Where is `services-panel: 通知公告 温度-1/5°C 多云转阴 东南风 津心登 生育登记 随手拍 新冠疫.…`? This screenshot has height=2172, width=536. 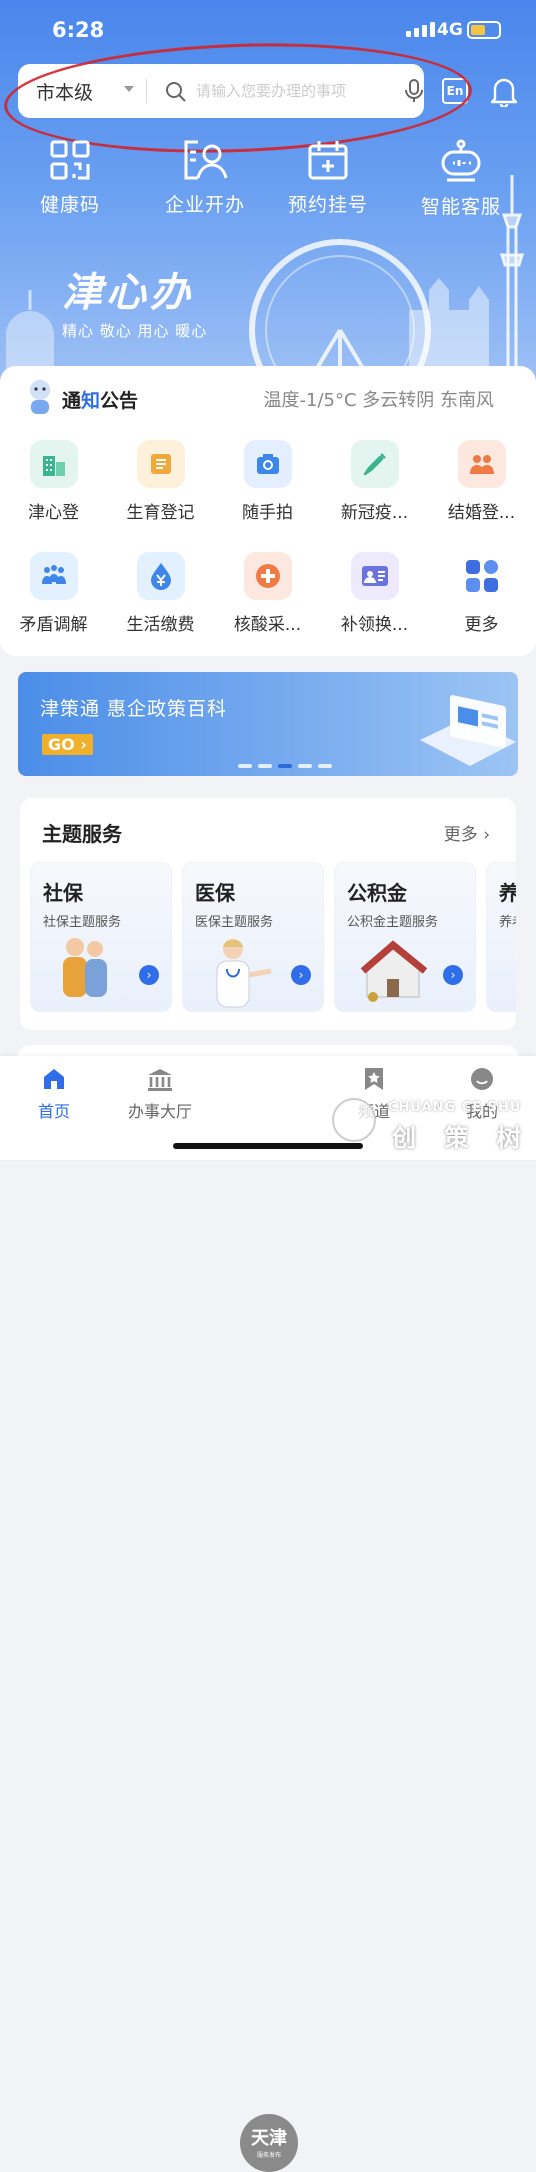
services-panel: 通知公告 温度-1/5°C 多云转阴 东南风 津心登 生育登记 随手拍 新冠疫.… is located at coordinates (268, 511).